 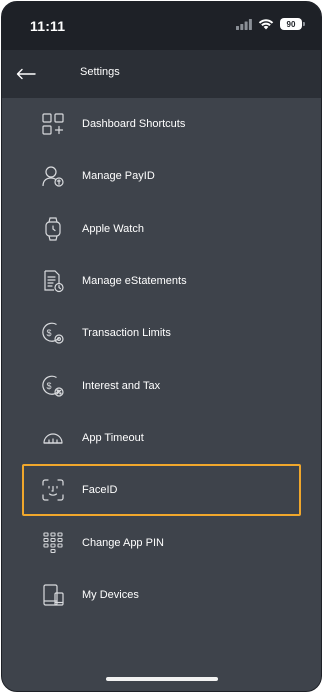 What do you see at coordinates (100, 490) in the screenshot?
I see `menu-item-label: FaceID` at bounding box center [100, 490].